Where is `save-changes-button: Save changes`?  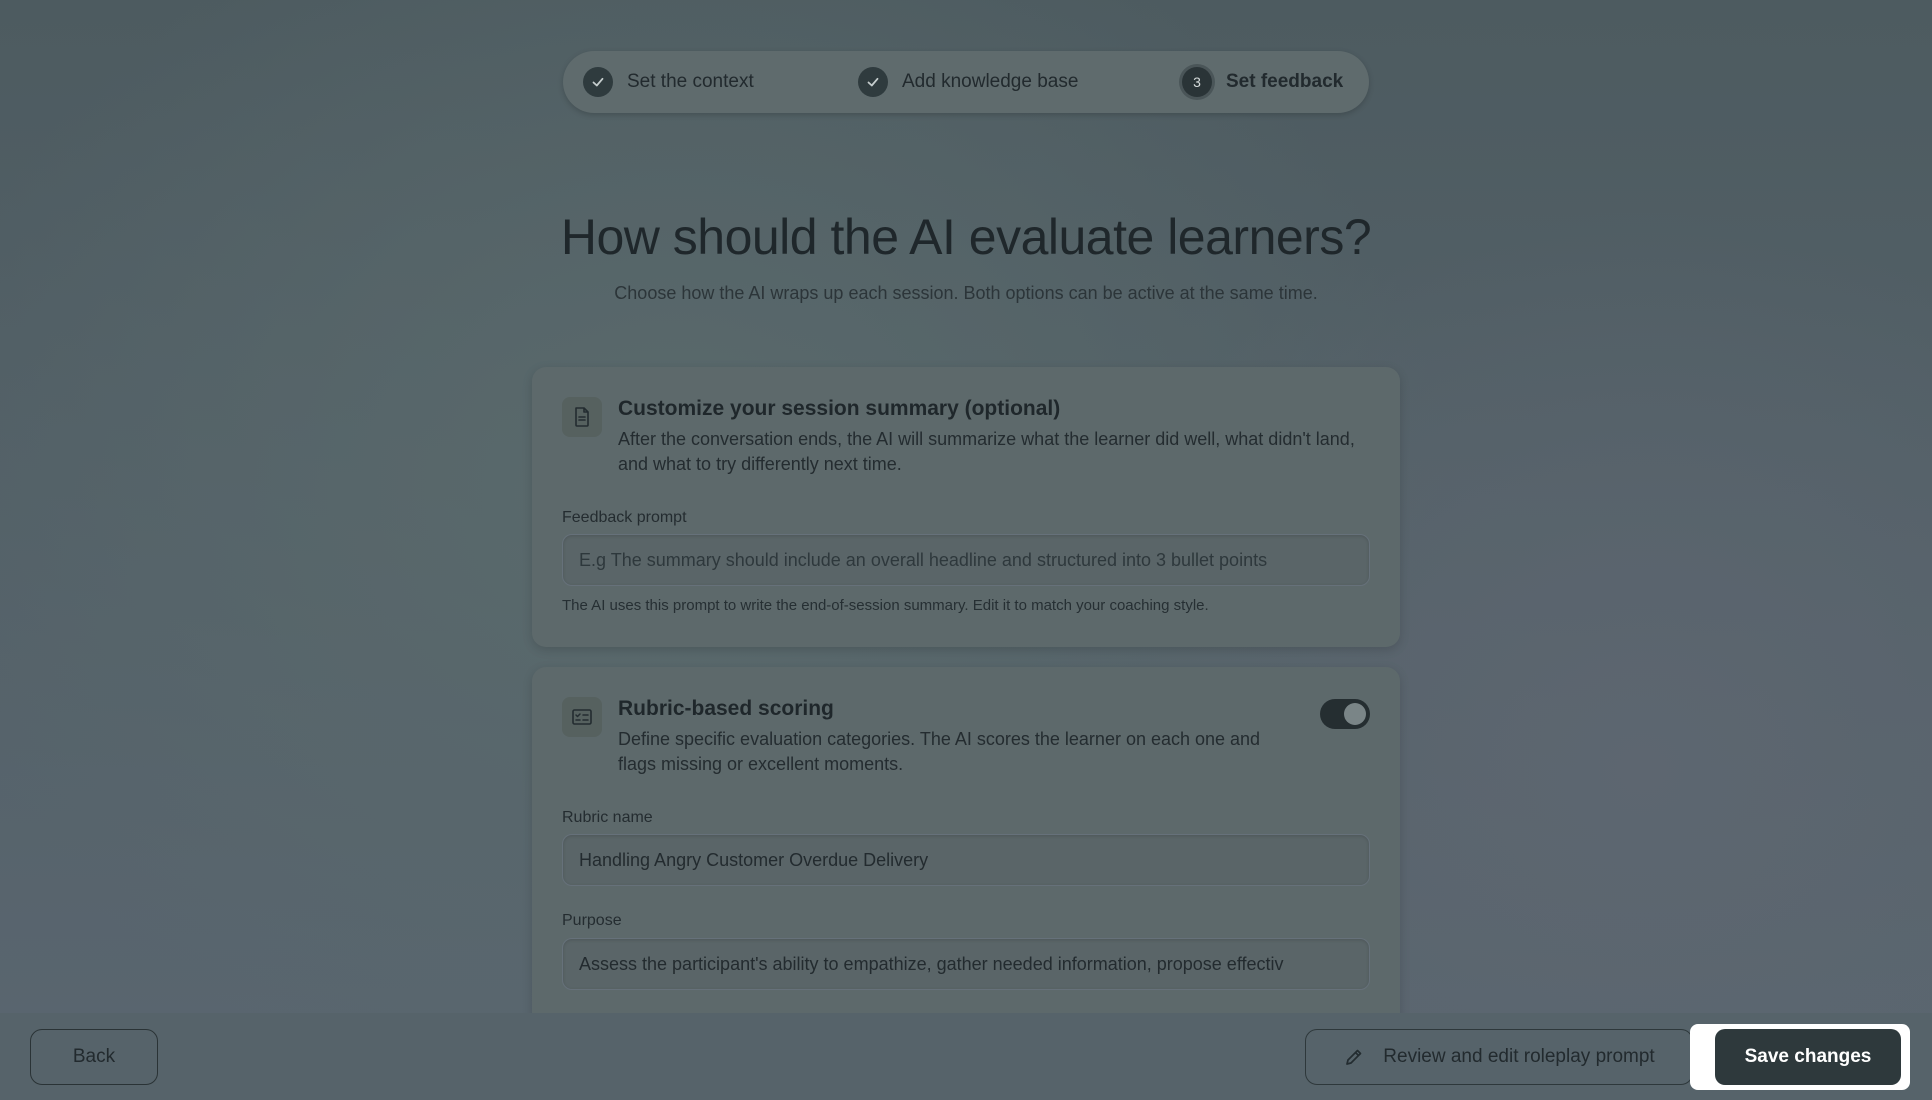 save-changes-button: Save changes is located at coordinates (1808, 1057).